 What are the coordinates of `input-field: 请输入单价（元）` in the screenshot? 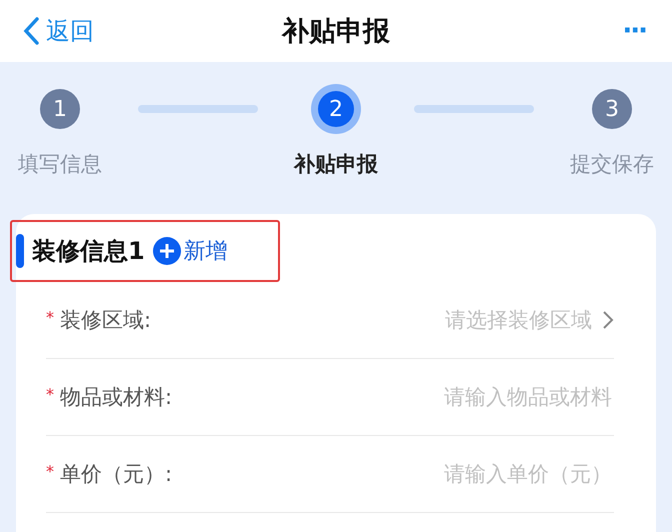 It's located at (462, 474).